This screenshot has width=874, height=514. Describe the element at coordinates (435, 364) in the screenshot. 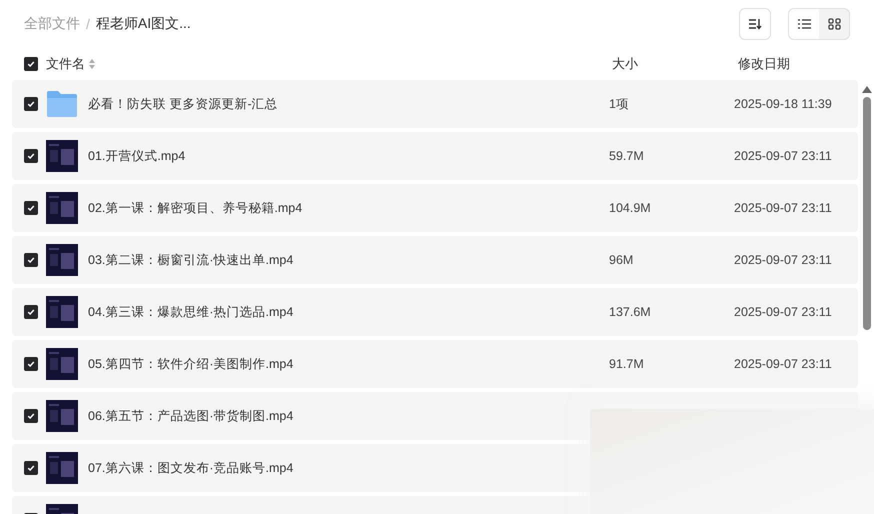

I see `file-row: 05.第四节：软件介绍·美图制作.mp4 91.7M 2025-09-07 23:11` at that location.